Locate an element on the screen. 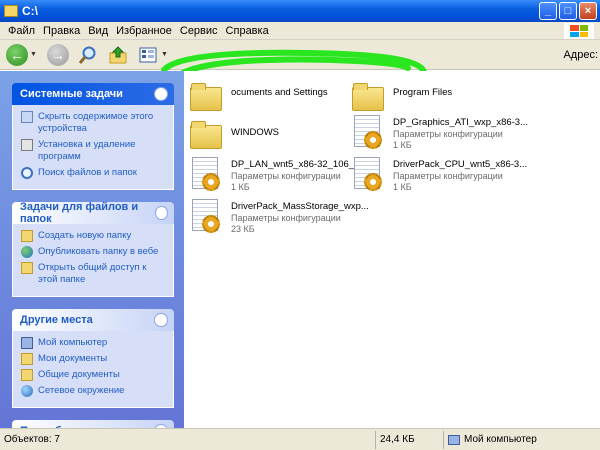 This screenshot has width=600, height=450. place-shared-documents: Общие документы is located at coordinates (94, 375).